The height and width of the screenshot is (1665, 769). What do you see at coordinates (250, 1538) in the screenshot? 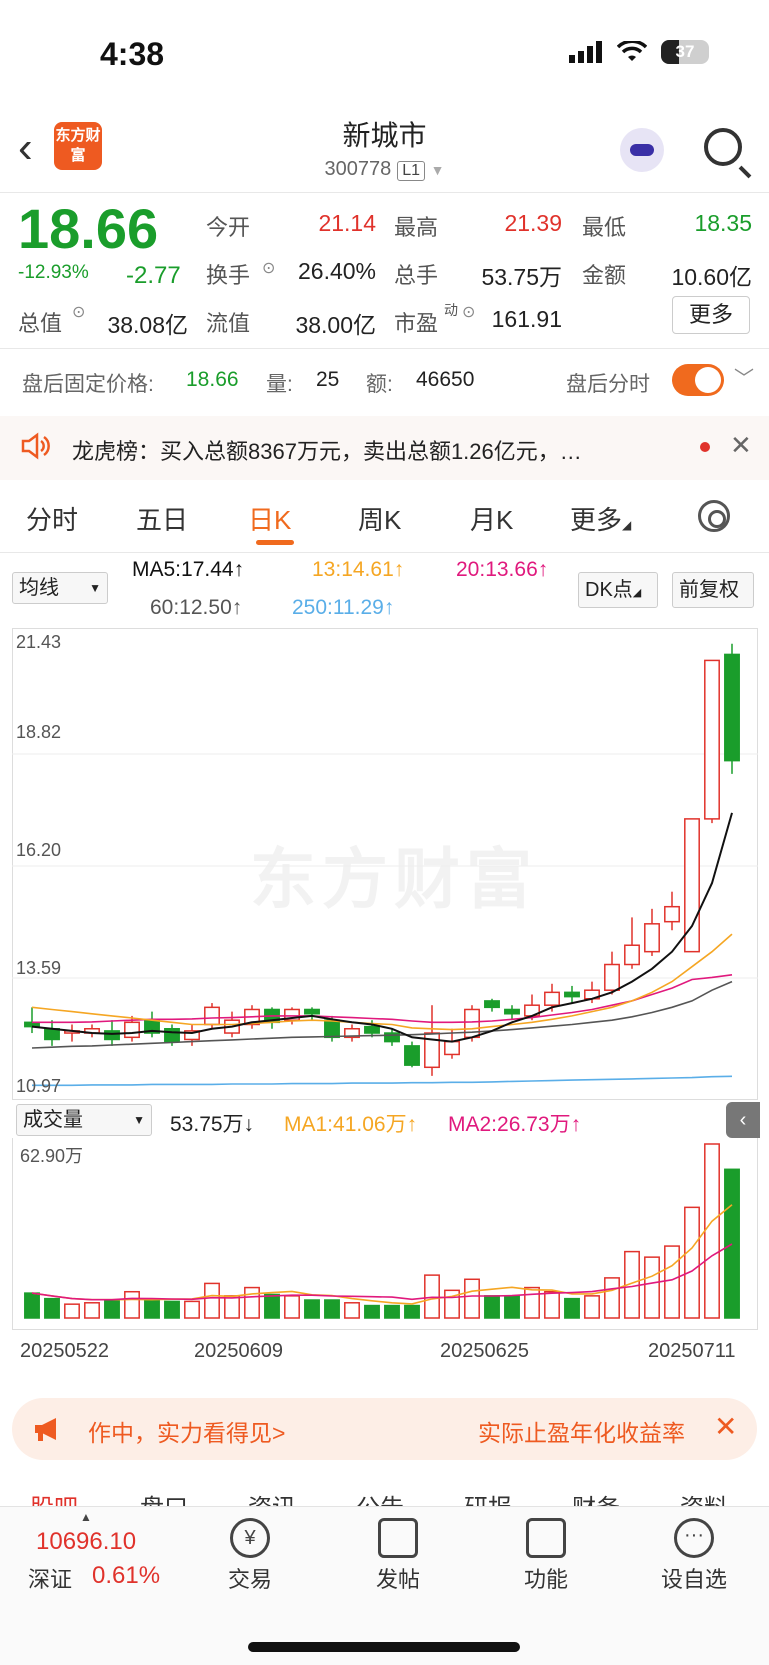
I see `trade-icon: ¥` at bounding box center [250, 1538].